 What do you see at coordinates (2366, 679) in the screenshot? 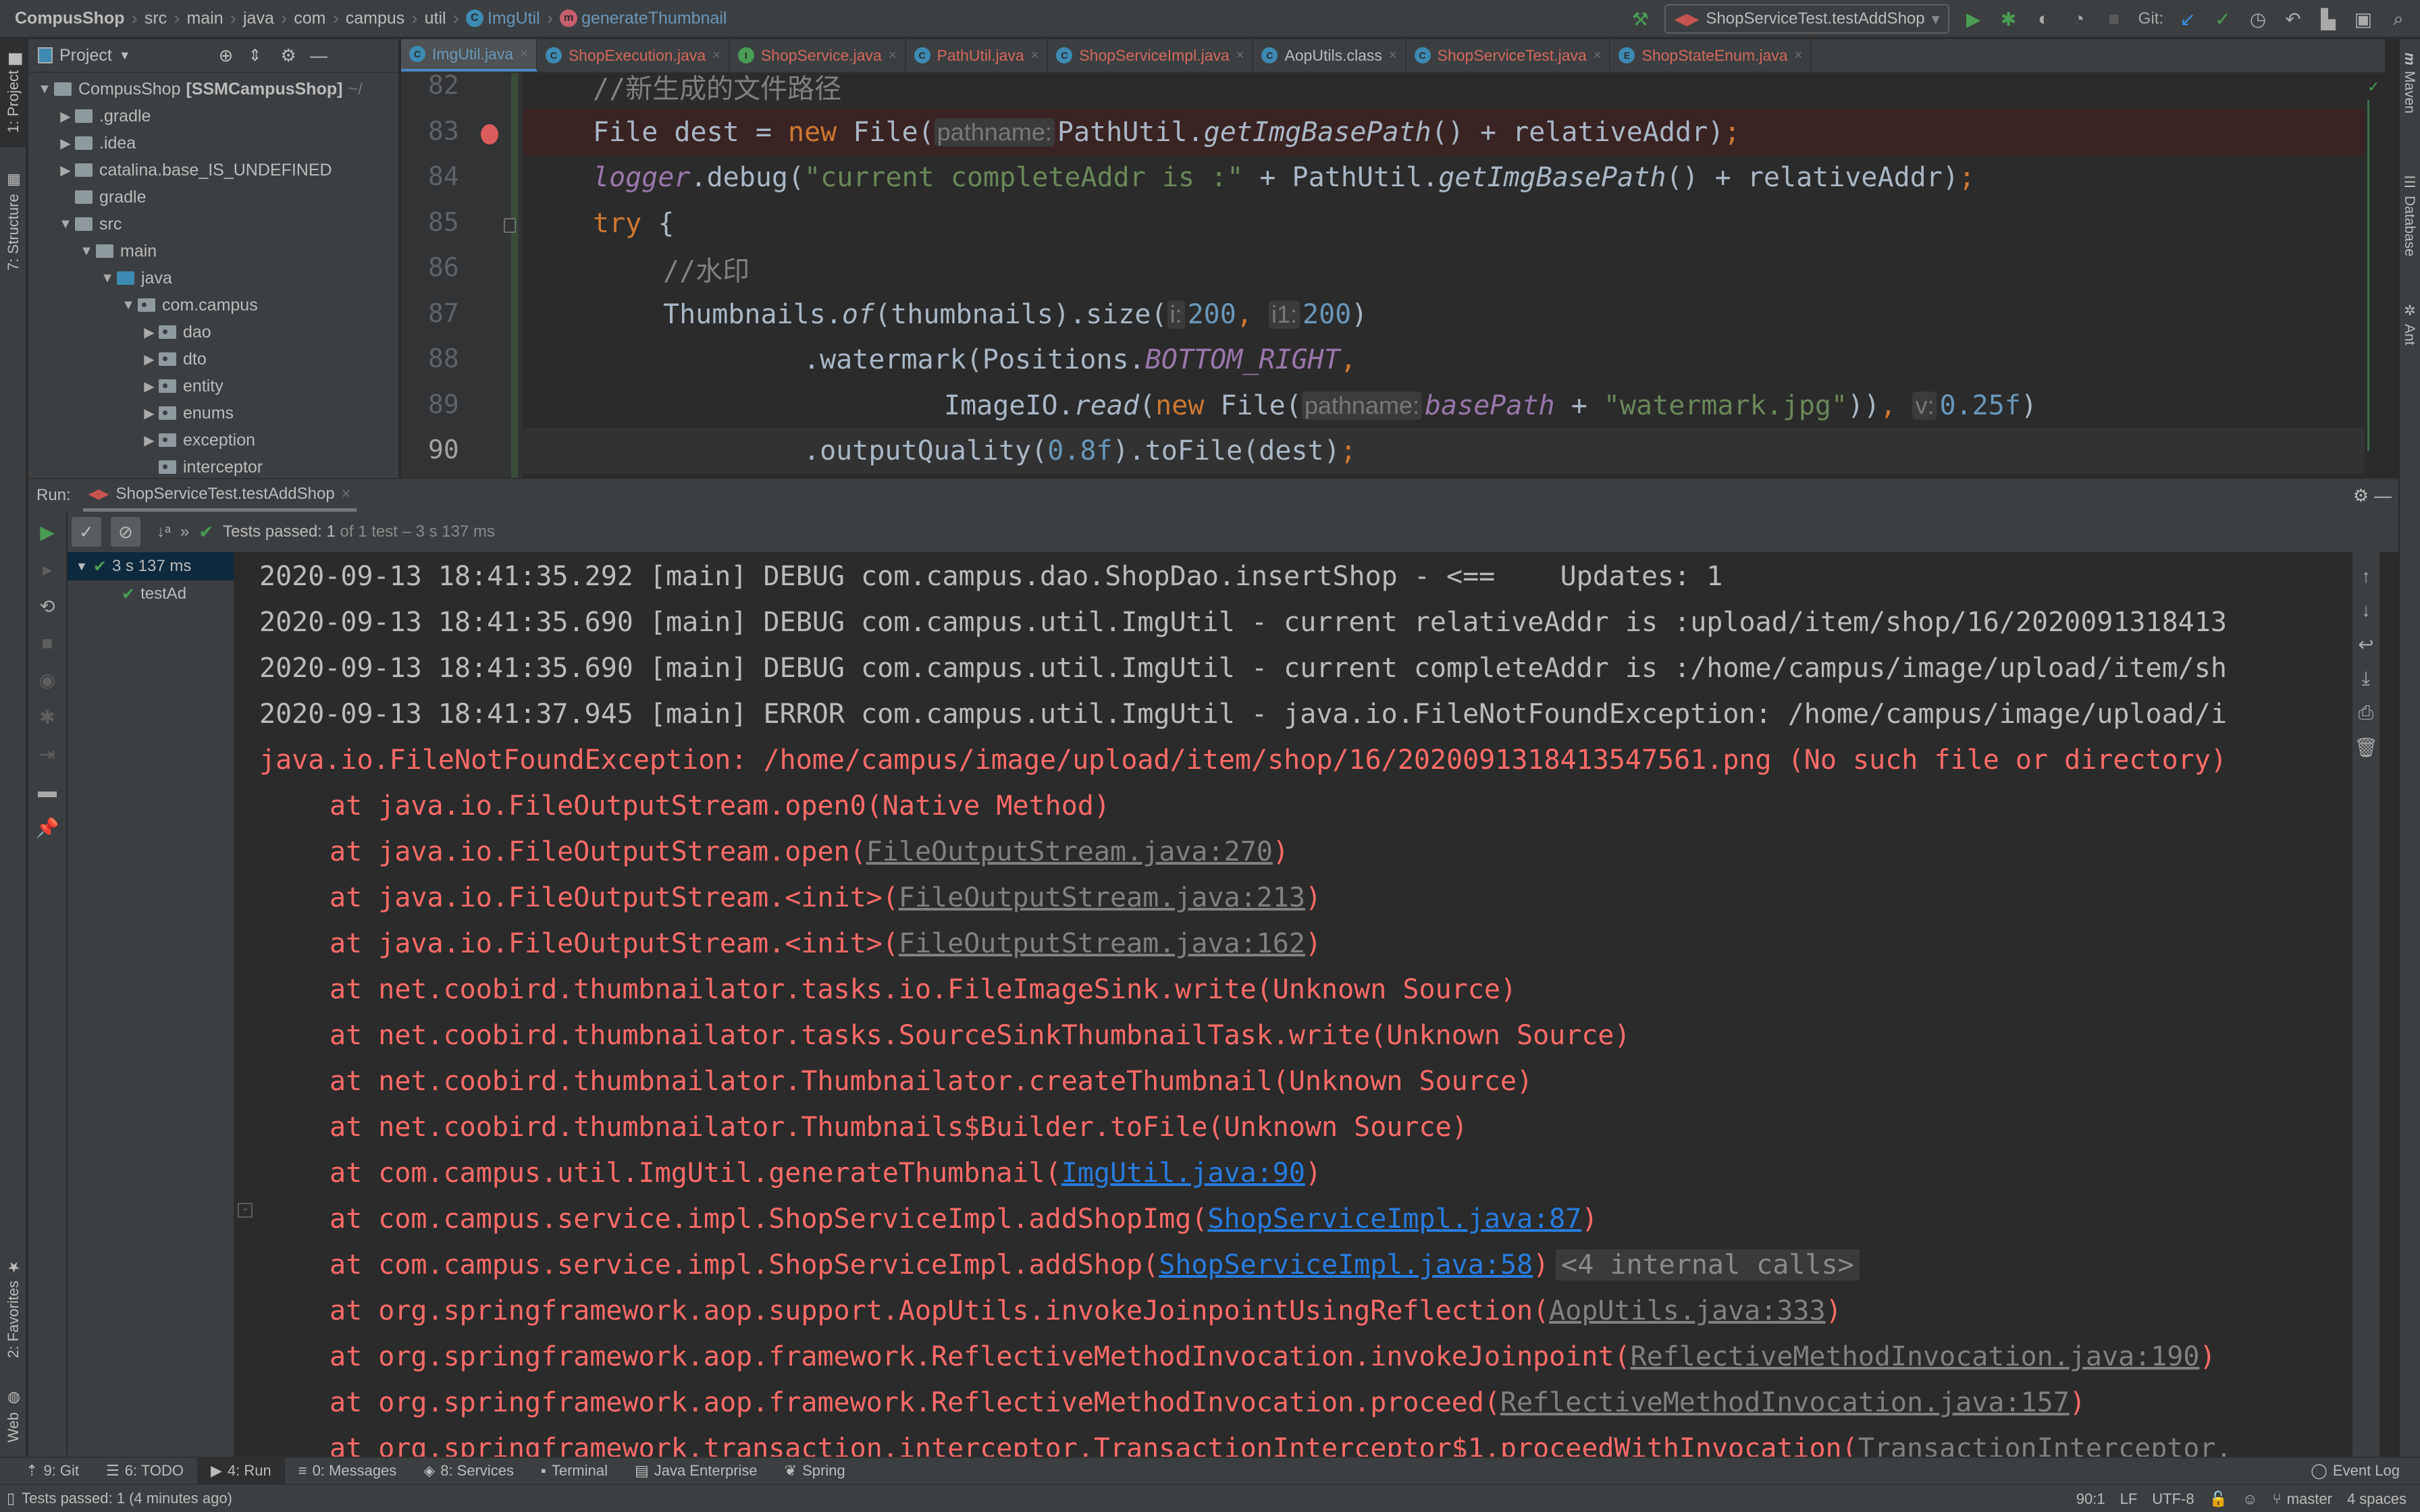
I see `scroll-to-end-icon: ⤓` at bounding box center [2366, 679].